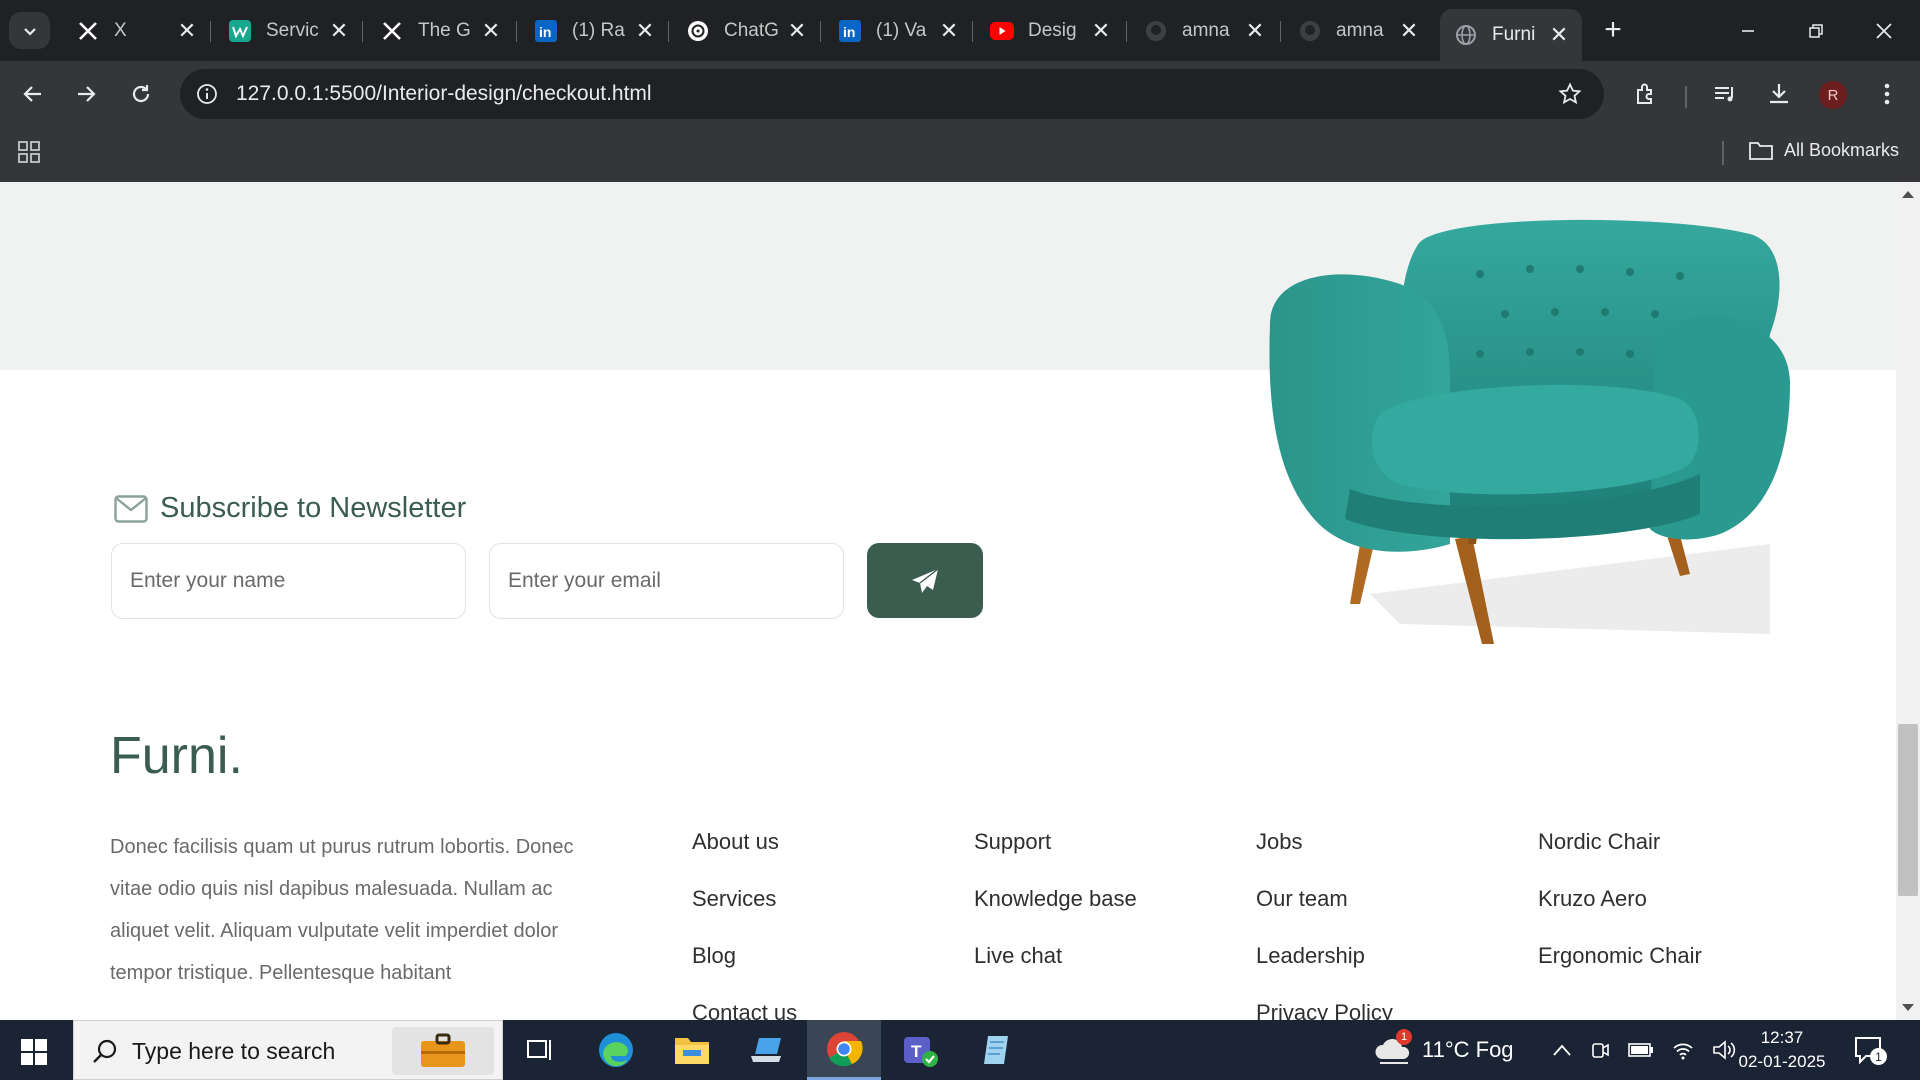  I want to click on notepad-icon, so click(996, 1050).